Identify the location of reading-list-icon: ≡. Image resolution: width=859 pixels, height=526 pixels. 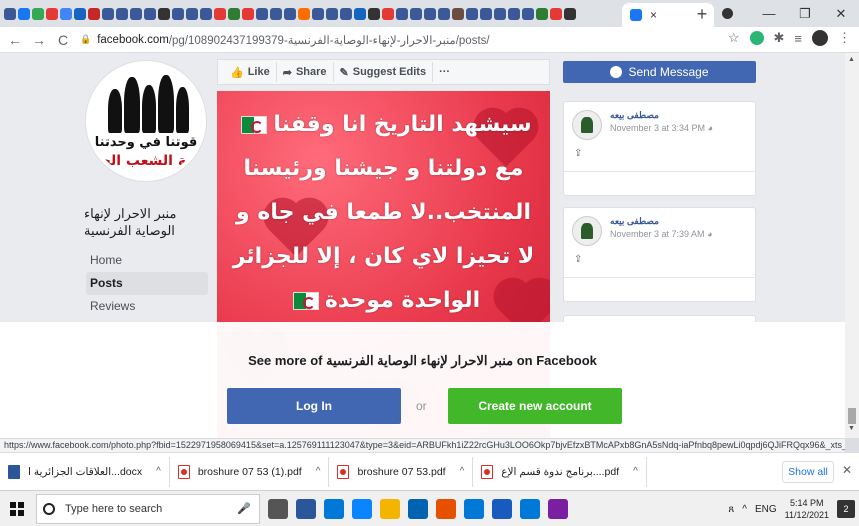
(798, 38).